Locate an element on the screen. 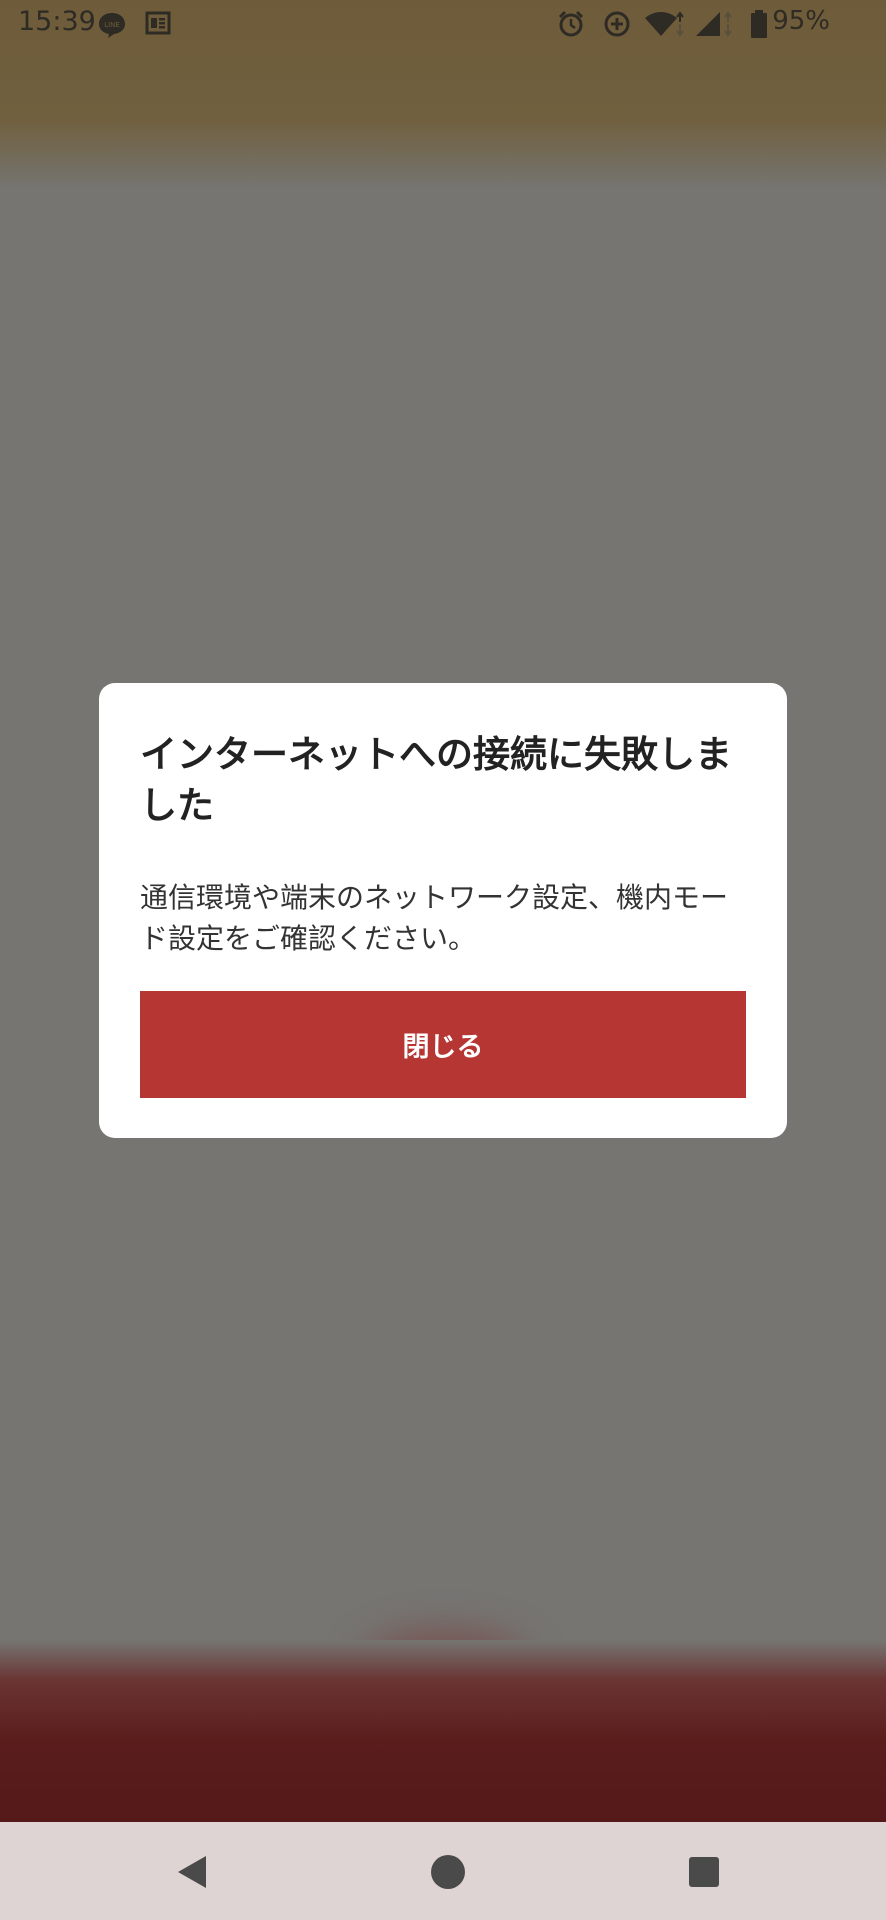 Image resolution: width=886 pixels, height=1920 pixels. back-button is located at coordinates (192, 1872).